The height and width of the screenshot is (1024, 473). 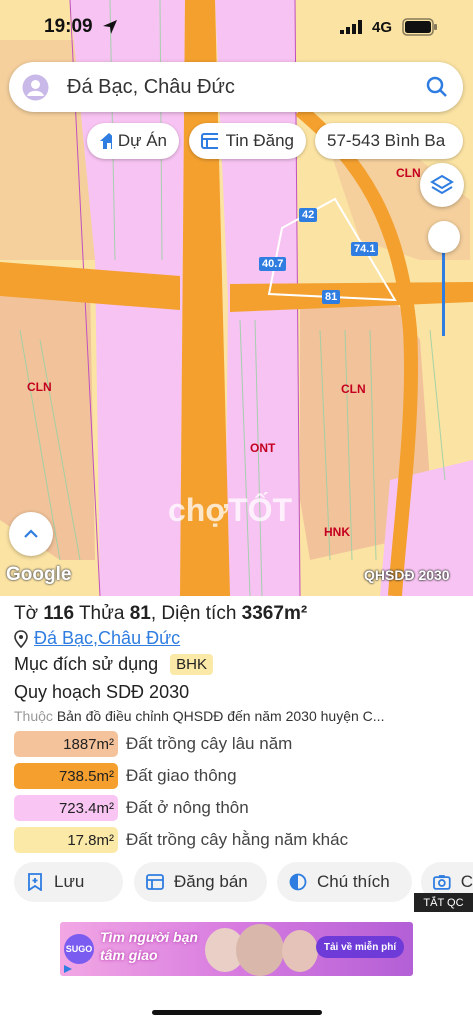 I want to click on chevron-up-icon, so click(x=31, y=533).